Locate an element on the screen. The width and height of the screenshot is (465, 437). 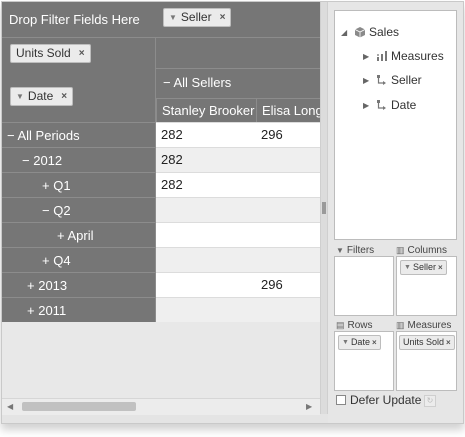
scroll-left-icon: ◀ is located at coordinates (10, 406).